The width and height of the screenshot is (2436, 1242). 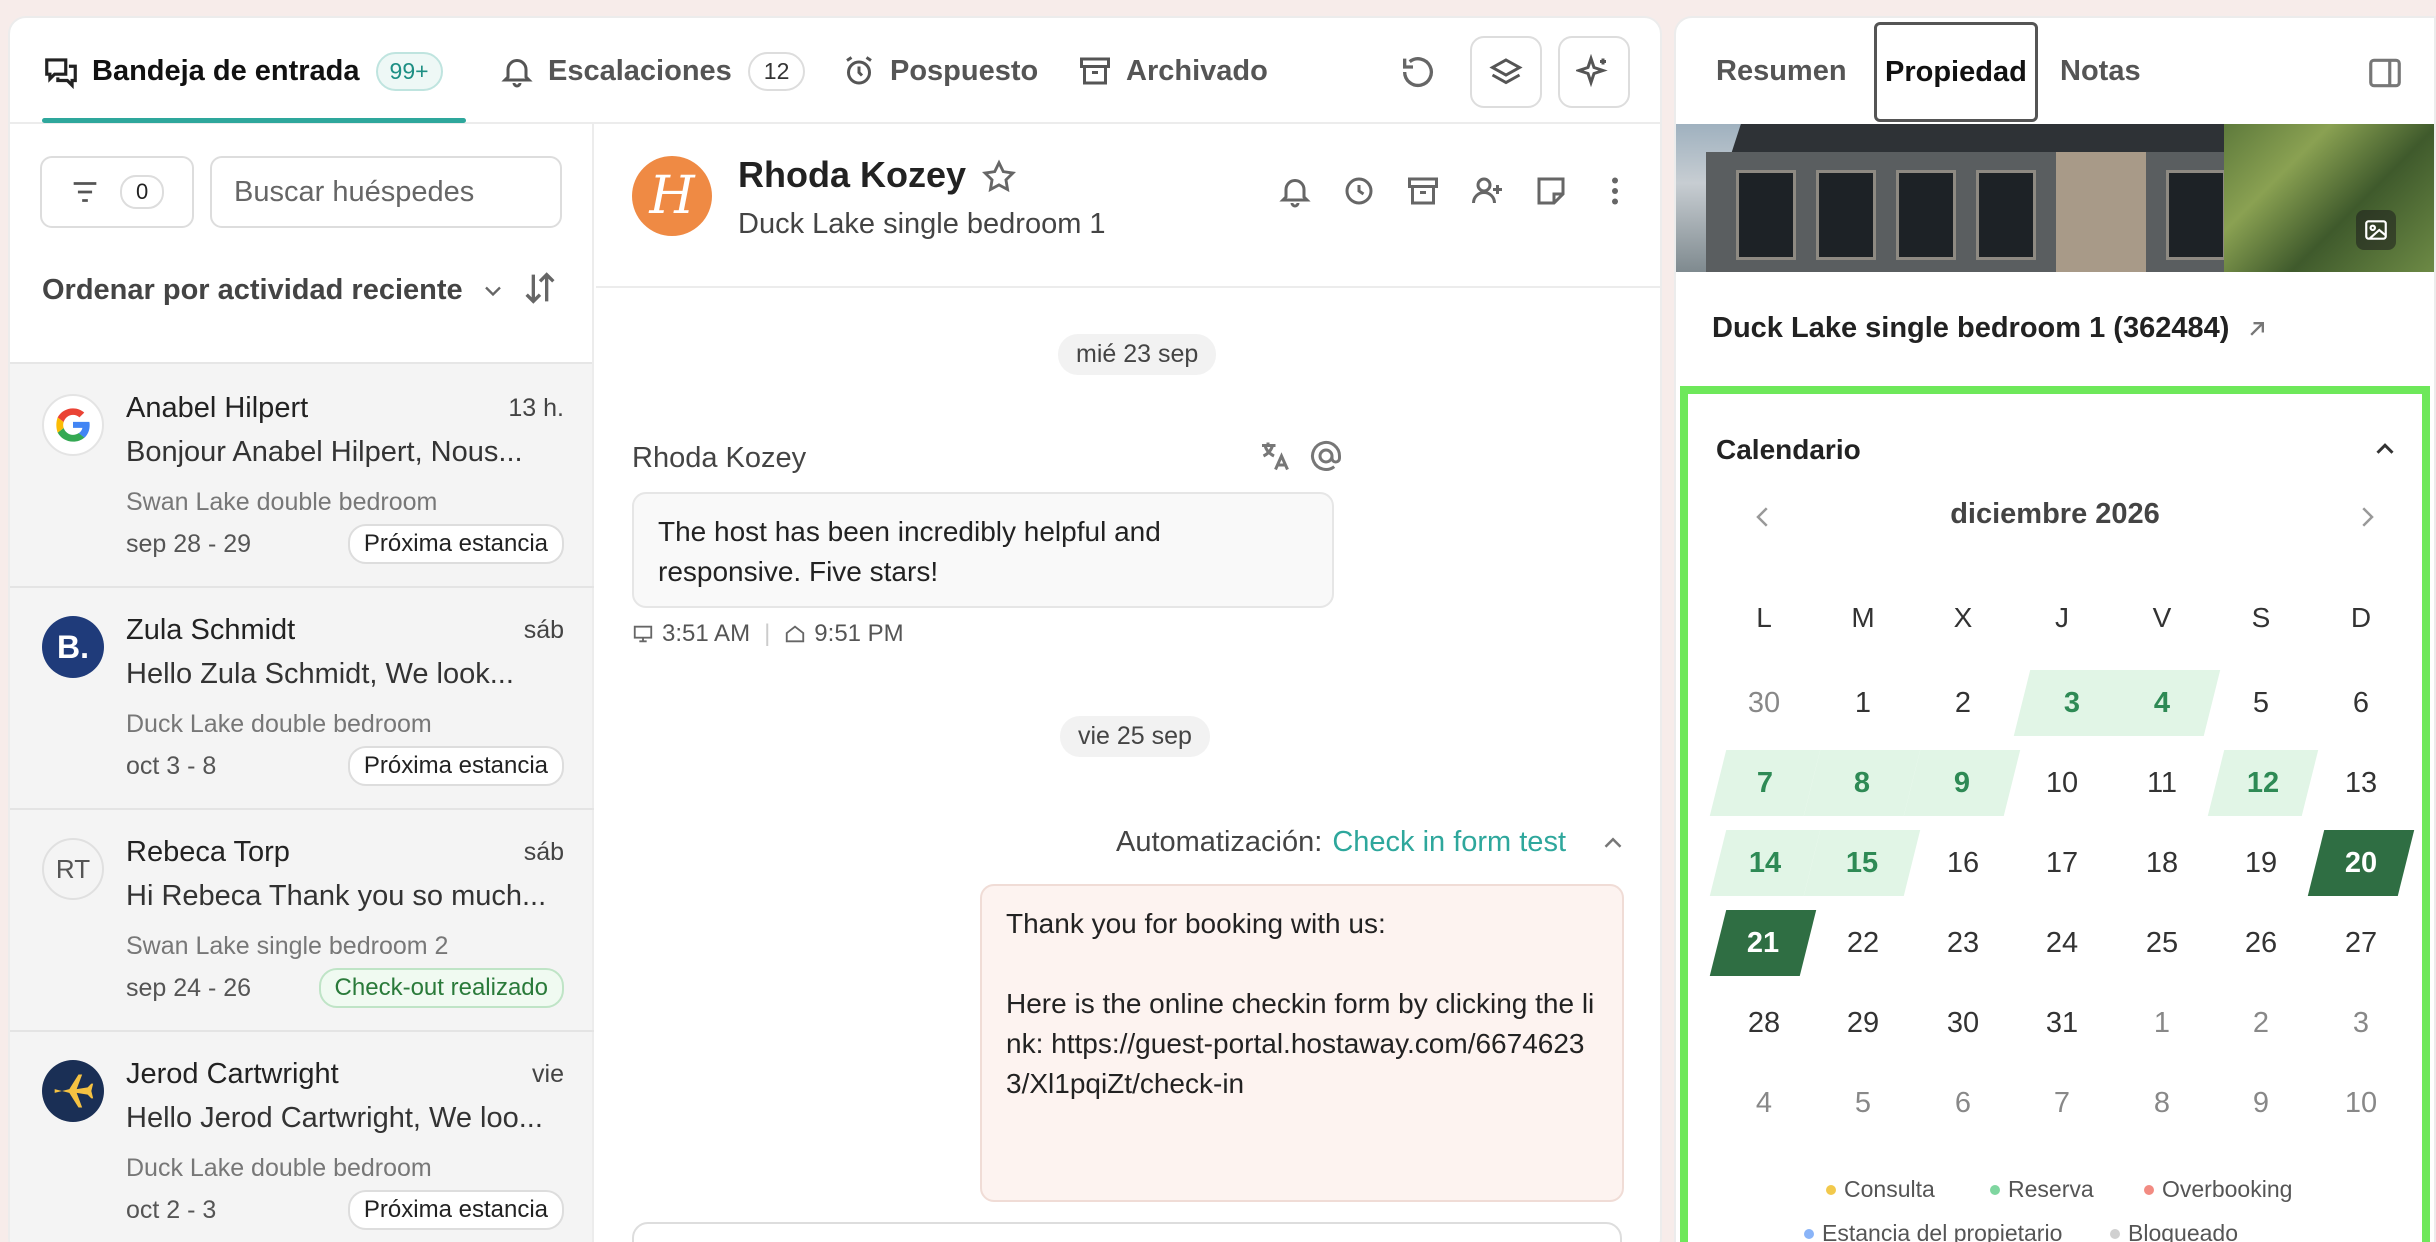 What do you see at coordinates (2162, 943) in the screenshot?
I see `calendar-day: 25` at bounding box center [2162, 943].